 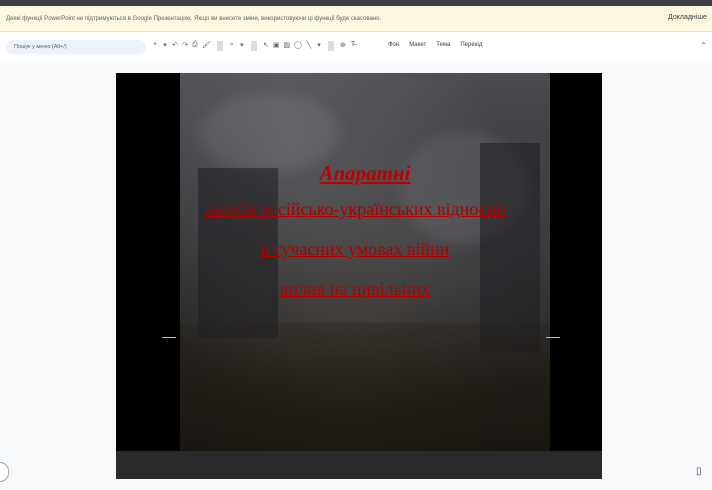 I want to click on select-cursor-icon: ↖, so click(x=266, y=46).